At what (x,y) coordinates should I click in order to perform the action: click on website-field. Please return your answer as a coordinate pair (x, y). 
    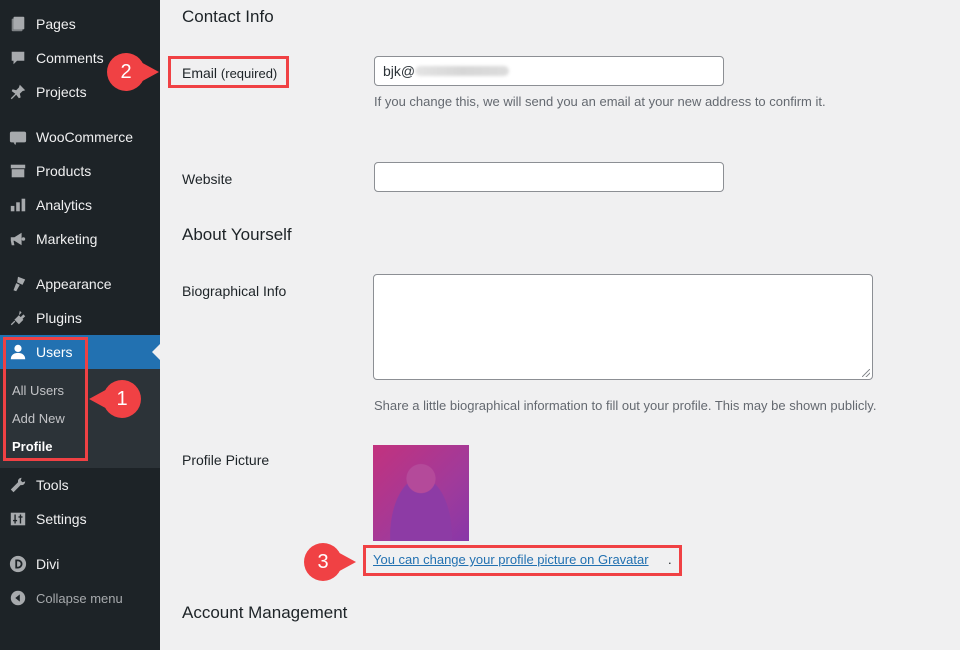
    Looking at the image, I should click on (549, 177).